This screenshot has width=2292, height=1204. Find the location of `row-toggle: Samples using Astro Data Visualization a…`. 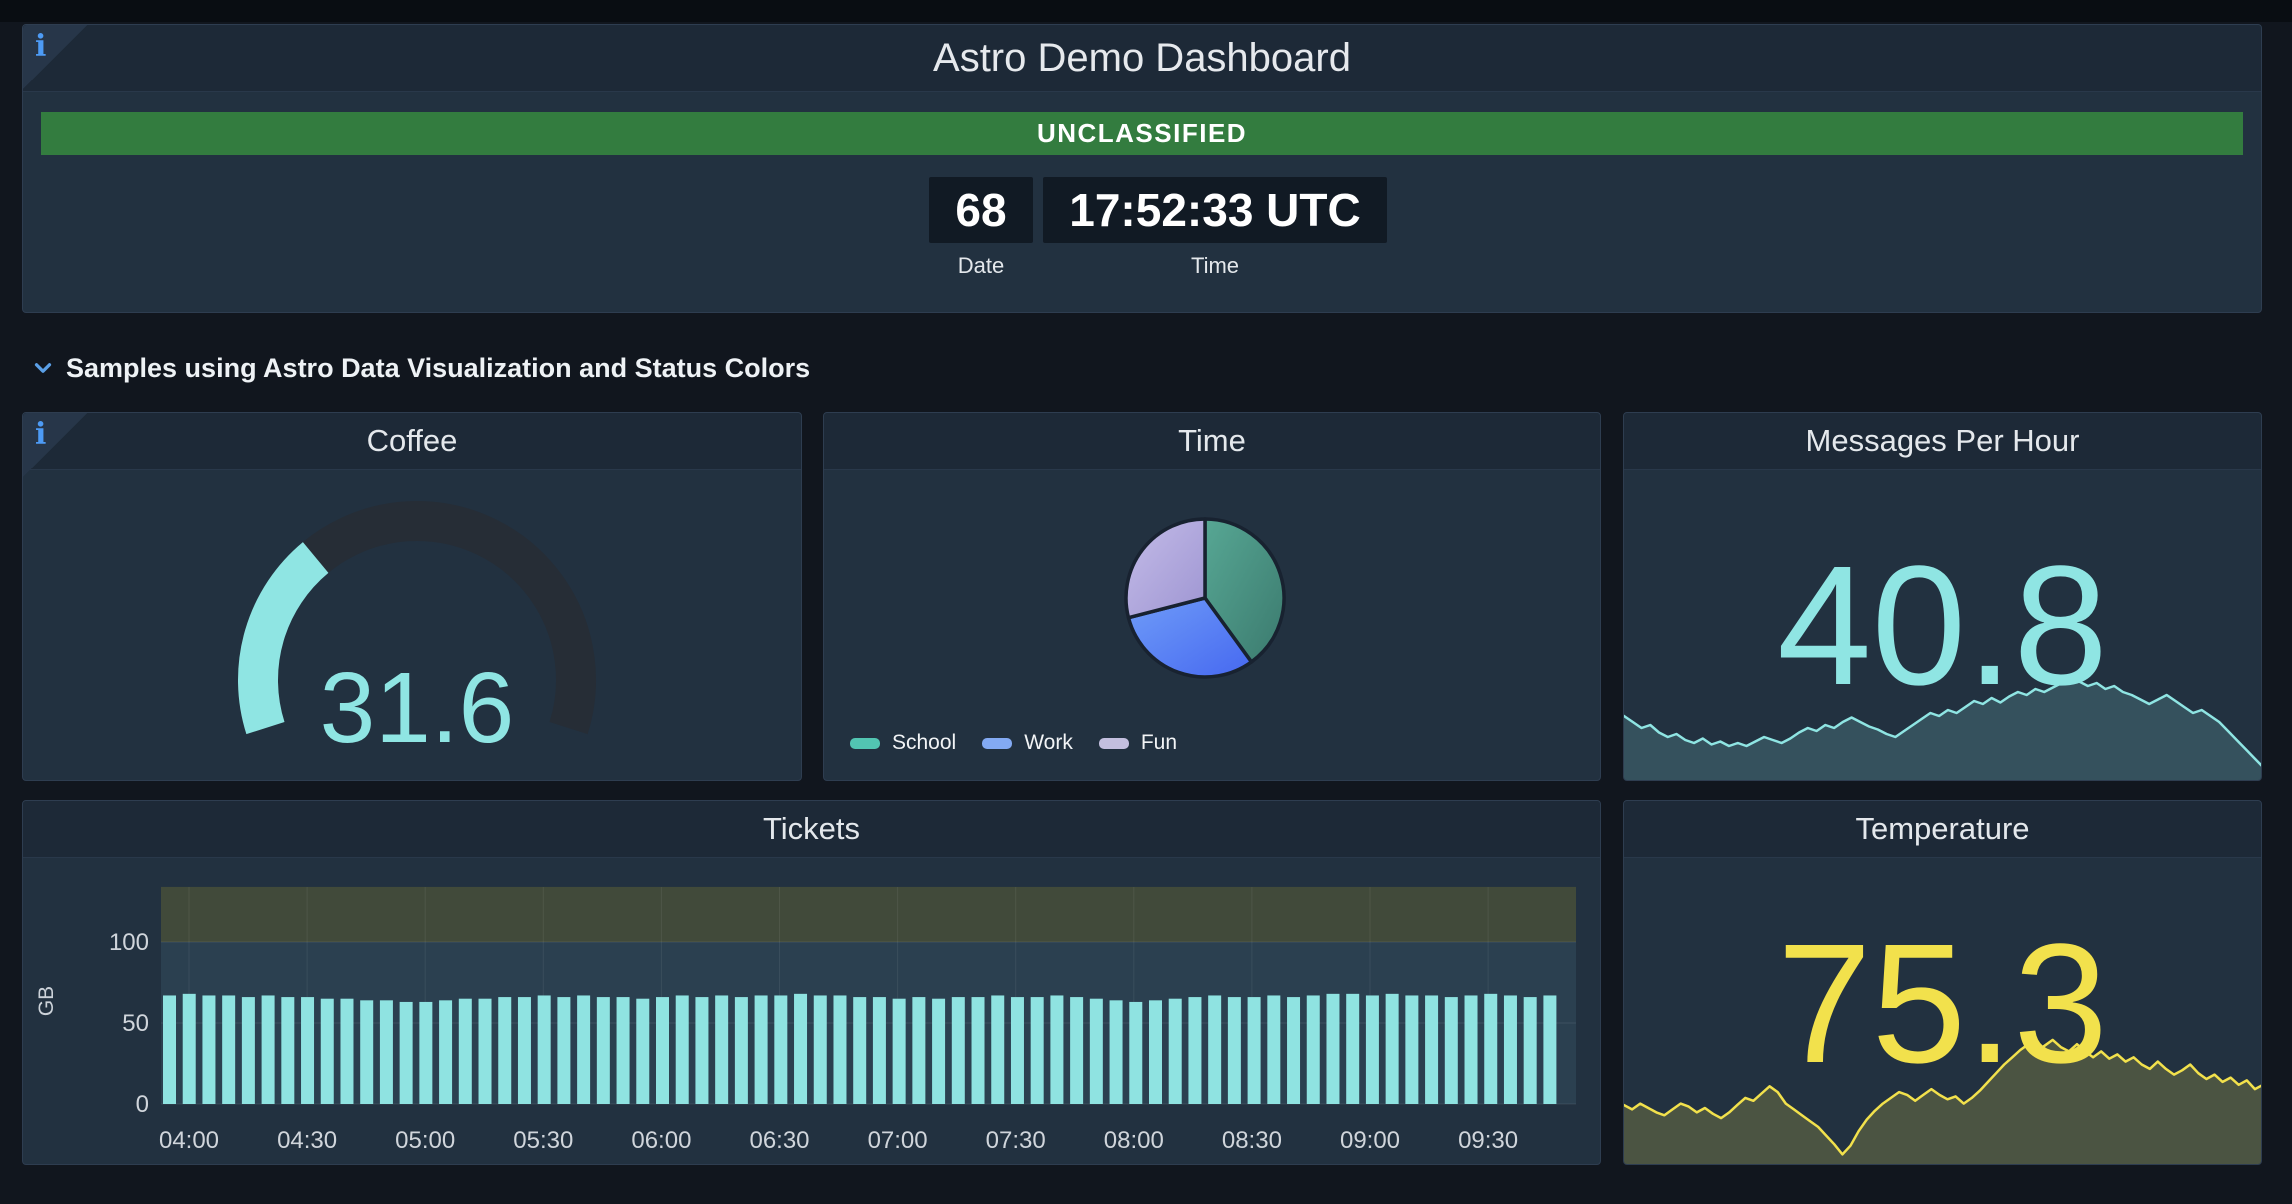

row-toggle: Samples using Astro Data Visualization a… is located at coordinates (420, 368).